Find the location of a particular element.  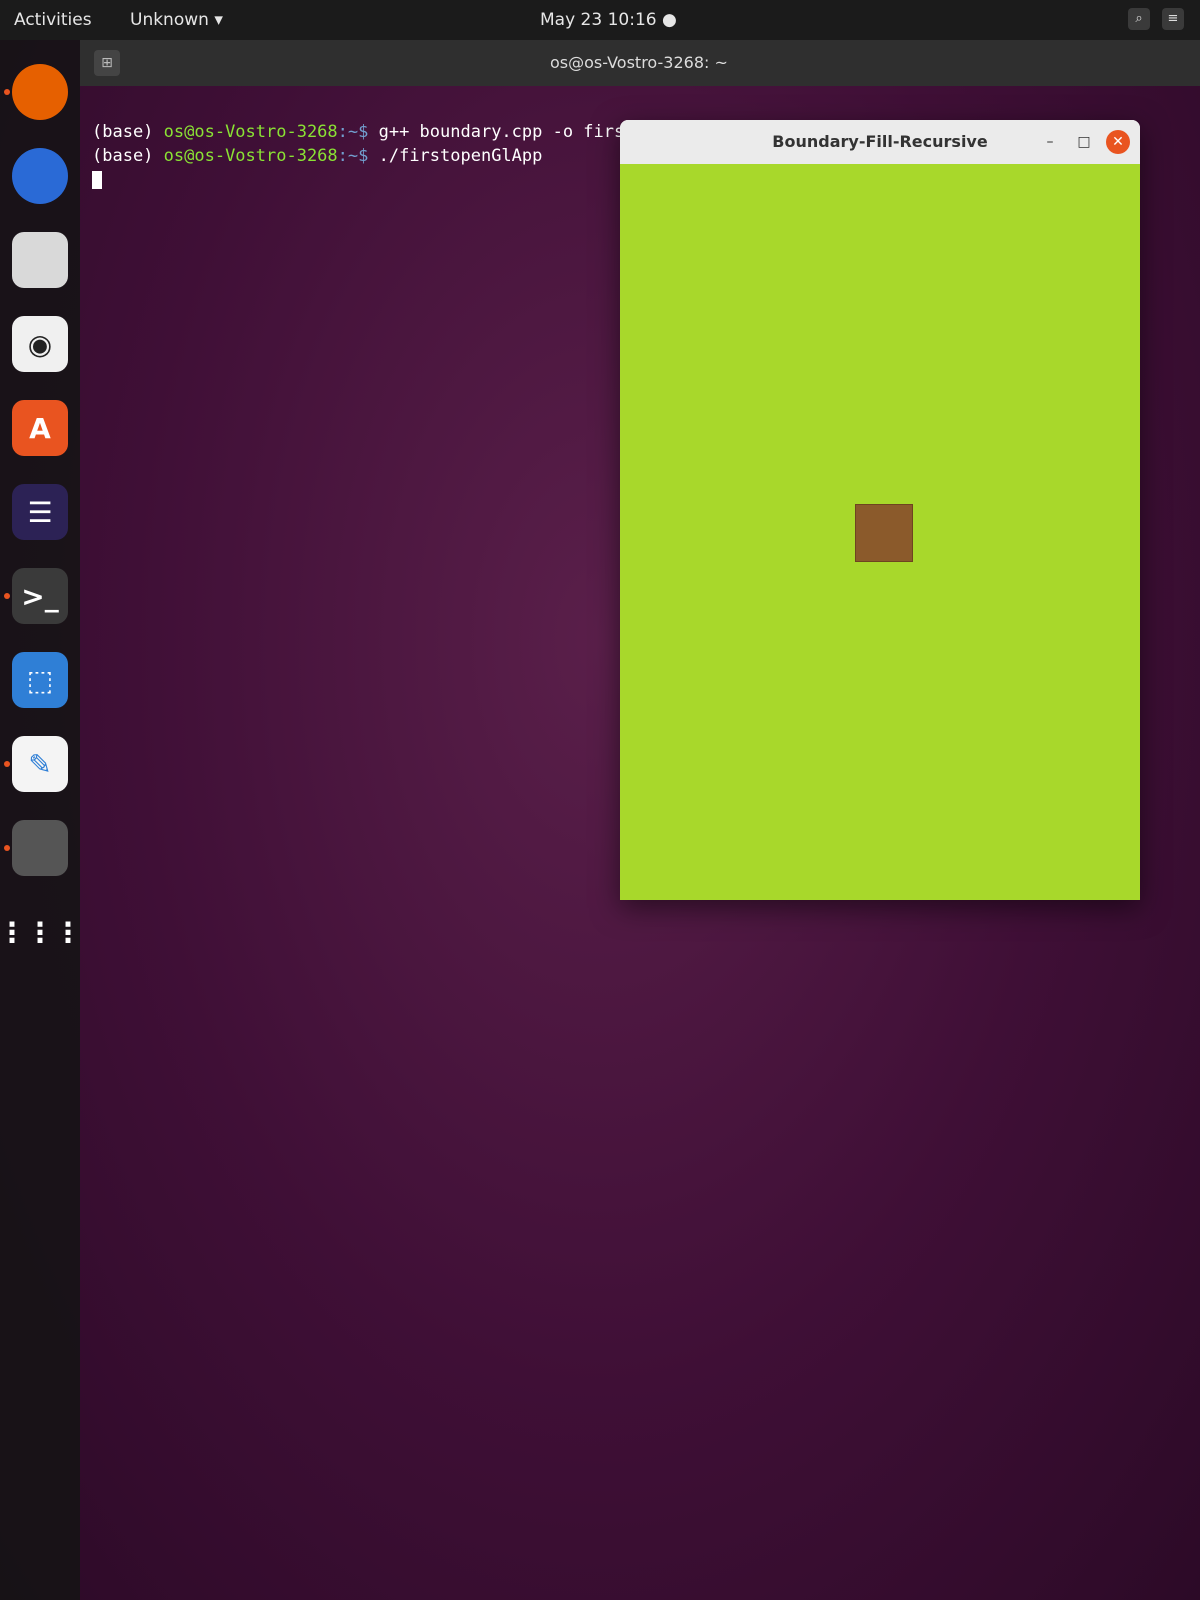

files-icon is located at coordinates (40, 260).